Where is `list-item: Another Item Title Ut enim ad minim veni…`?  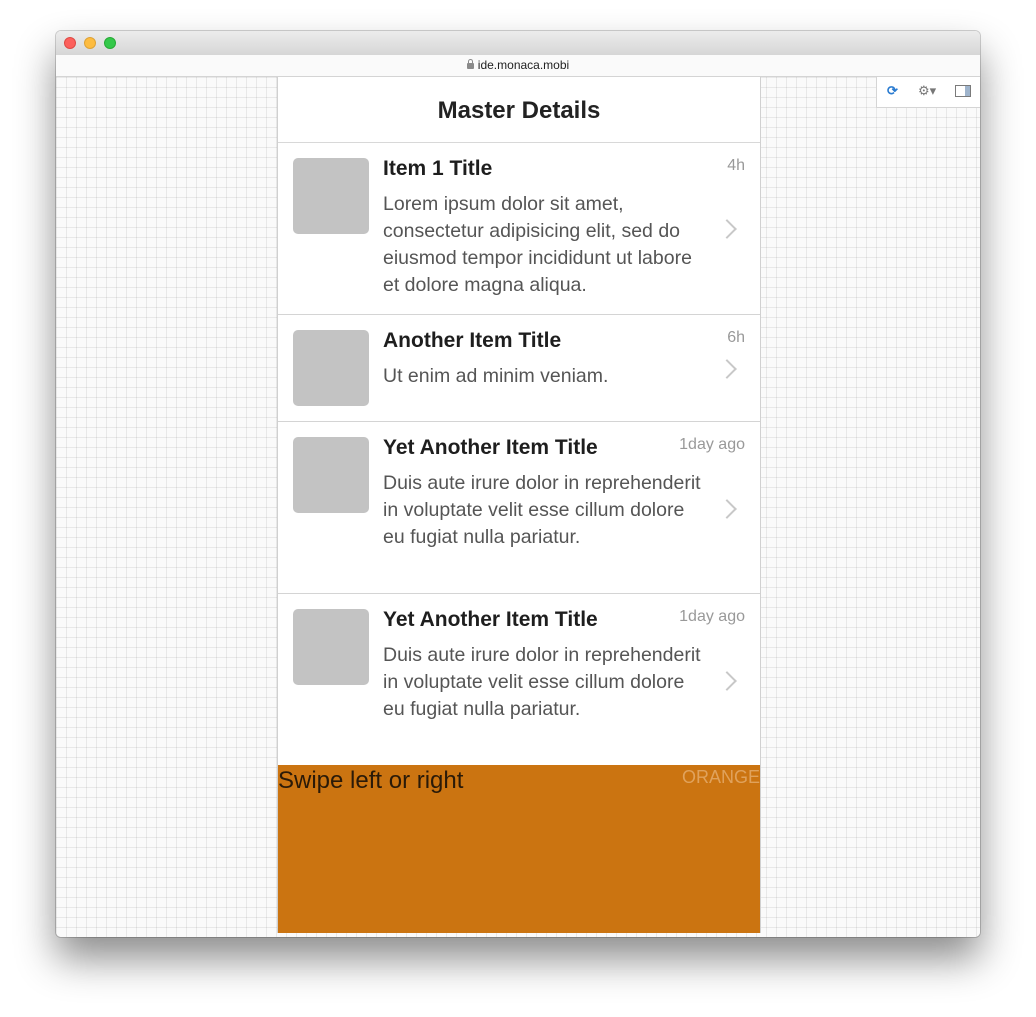
list-item: Another Item Title Ut enim ad minim veni… is located at coordinates (519, 368).